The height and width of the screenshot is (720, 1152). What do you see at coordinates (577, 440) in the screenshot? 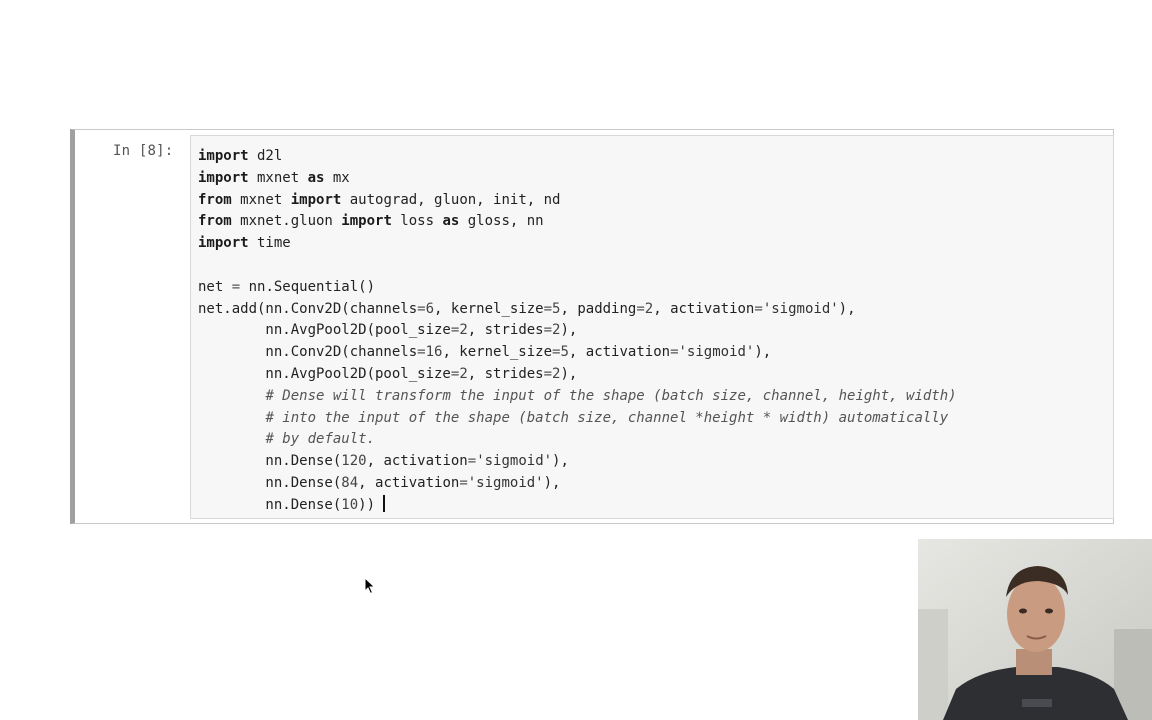
I see `code-line: # by default.` at bounding box center [577, 440].